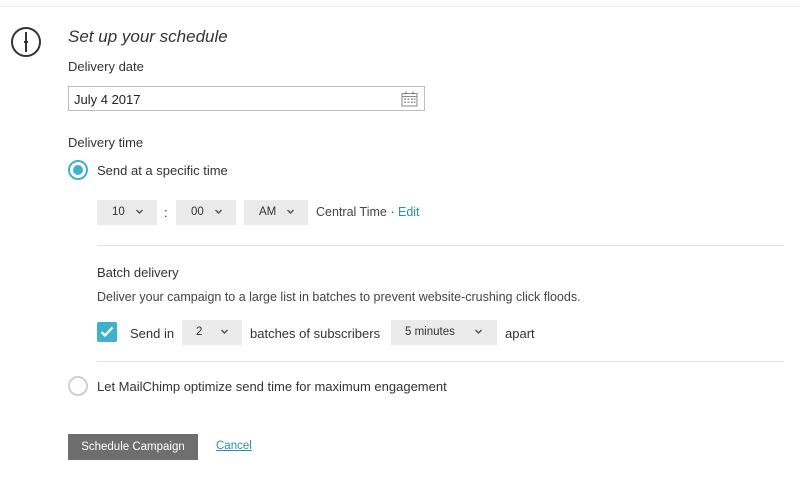  I want to click on schedule-title: Set up your schedule, so click(148, 36).